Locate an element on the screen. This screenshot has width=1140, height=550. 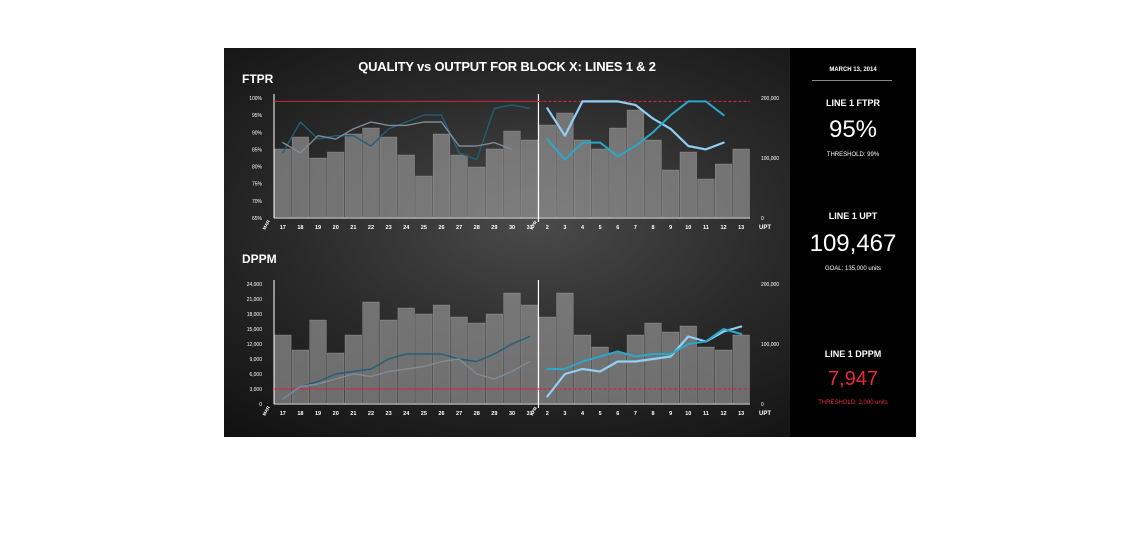
x-tick-label: 25 is located at coordinates (424, 414).